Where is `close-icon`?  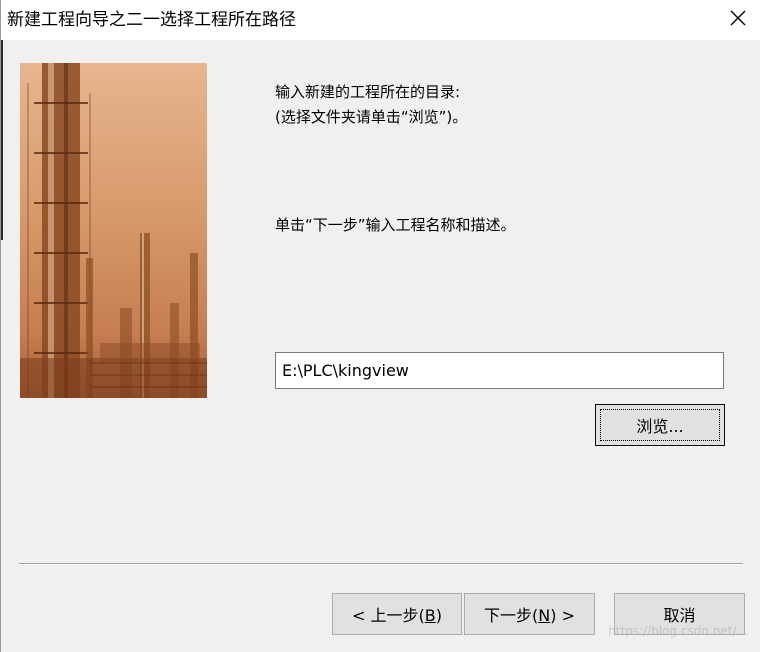
close-icon is located at coordinates (738, 20).